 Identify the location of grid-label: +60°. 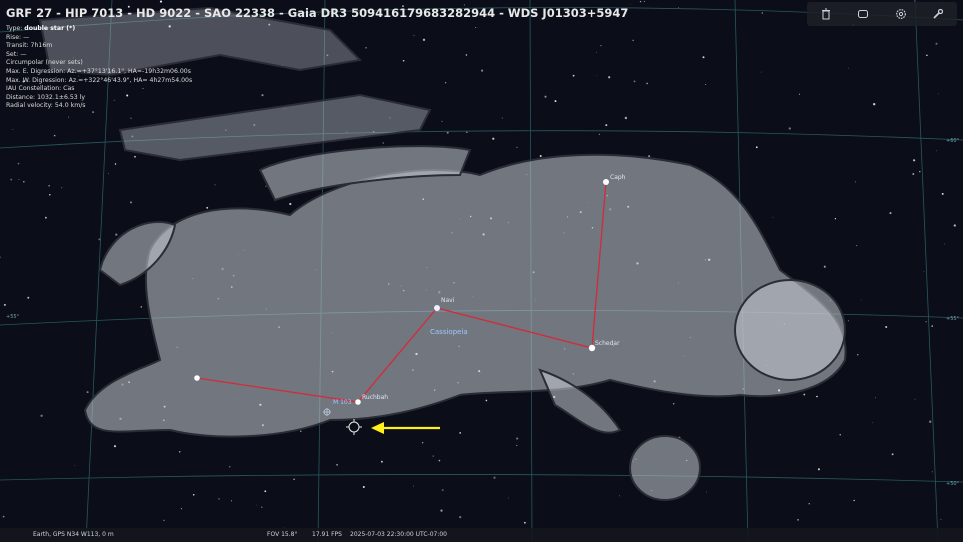
(953, 141).